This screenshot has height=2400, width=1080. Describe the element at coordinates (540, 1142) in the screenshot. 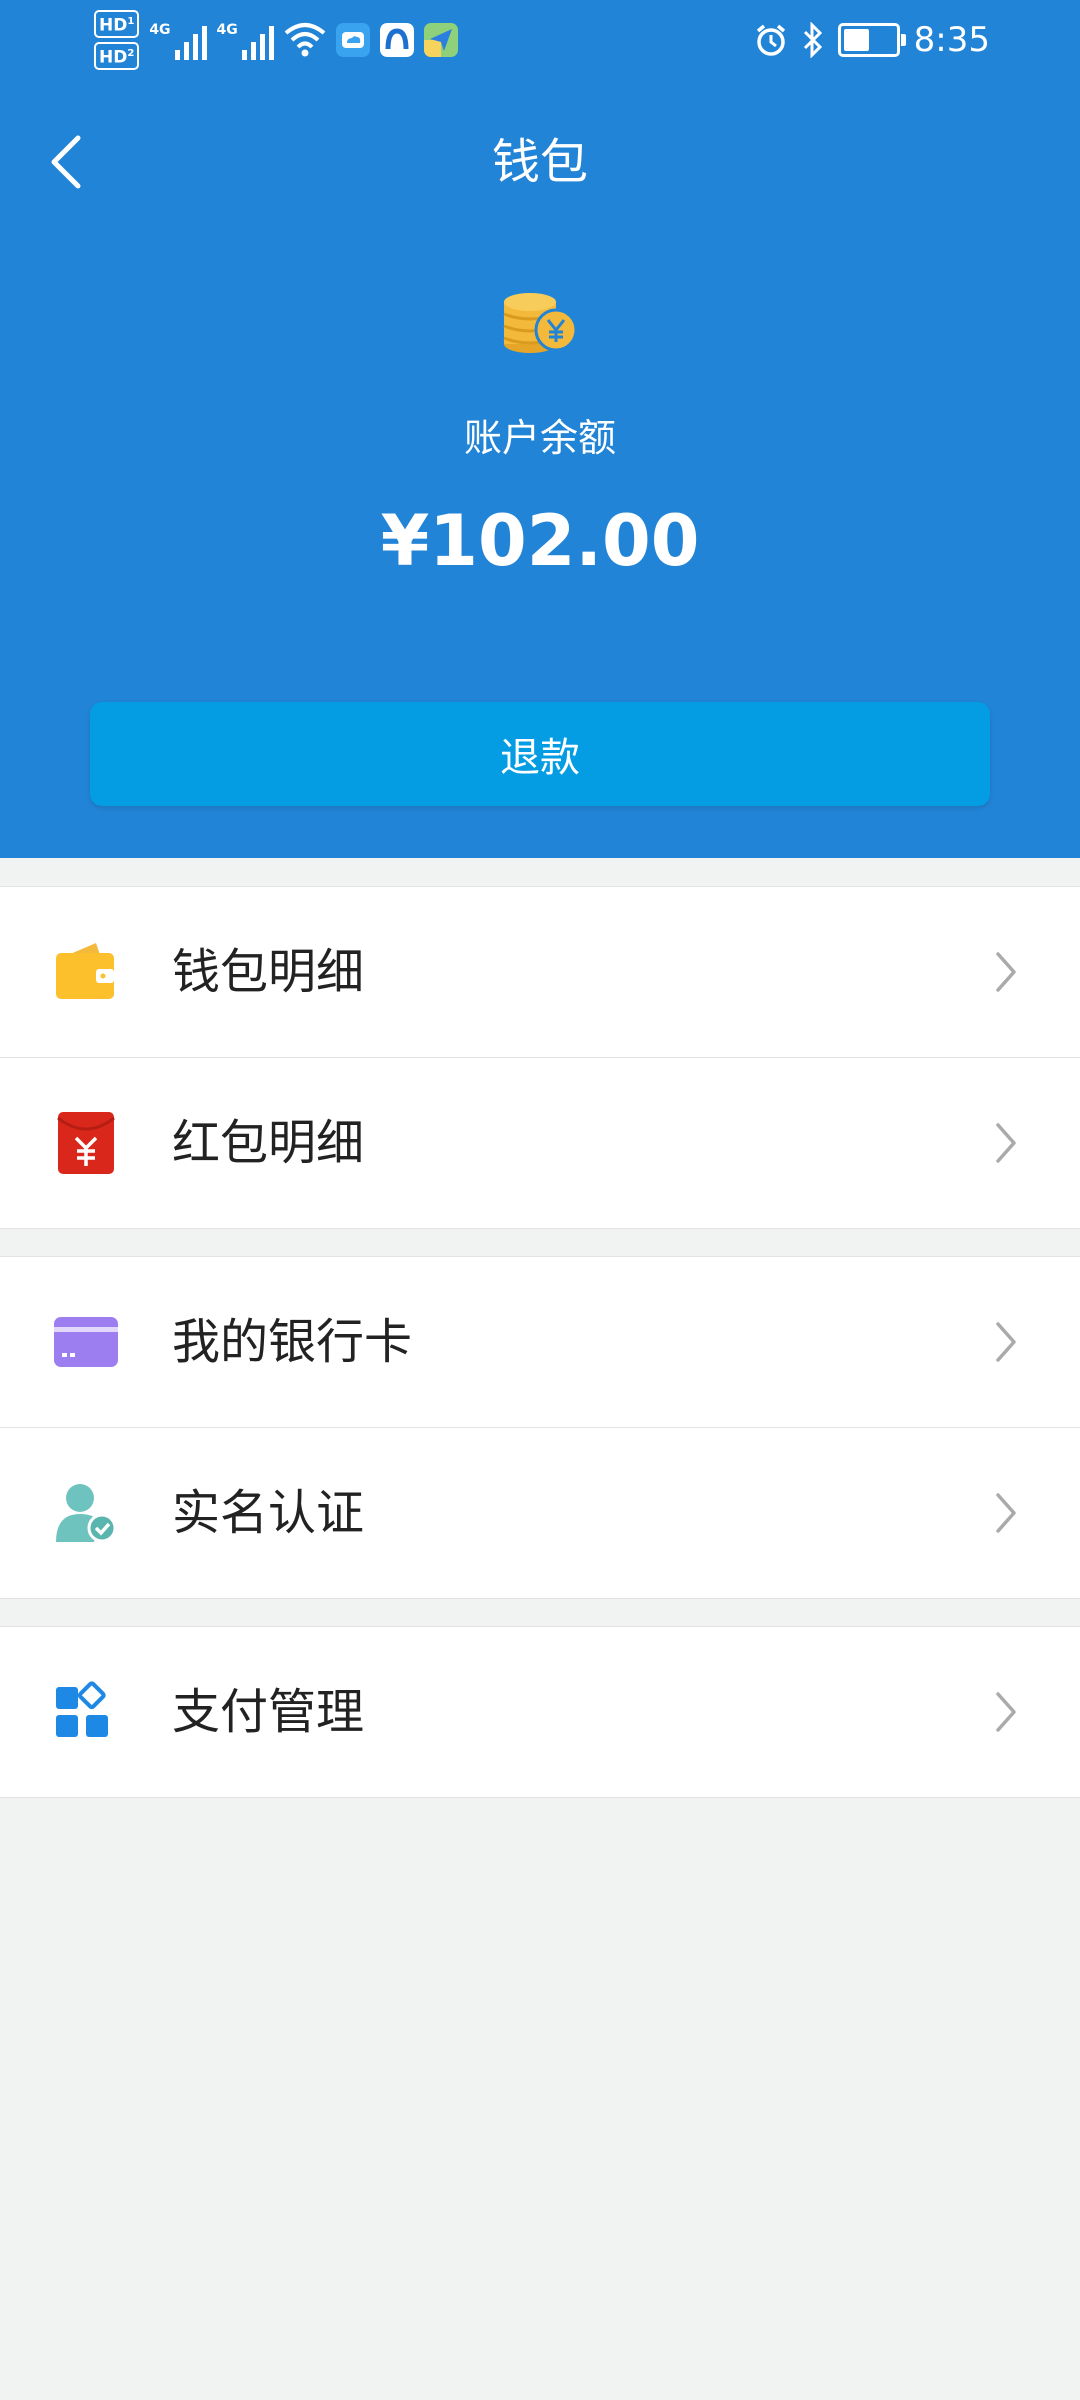

I see `menu-item-red-packet-details: 红包明细` at that location.